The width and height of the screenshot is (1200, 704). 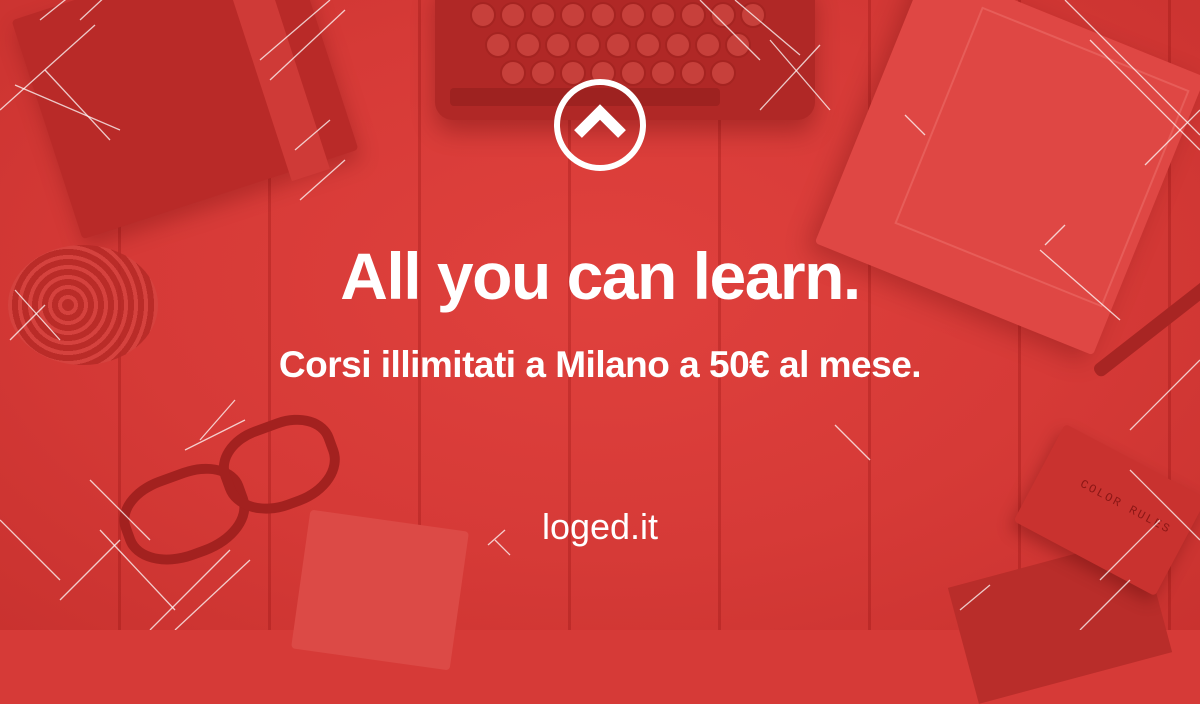 What do you see at coordinates (600, 364) in the screenshot?
I see `subline: Corsi illimitati a Milano a 50€ al mese.` at bounding box center [600, 364].